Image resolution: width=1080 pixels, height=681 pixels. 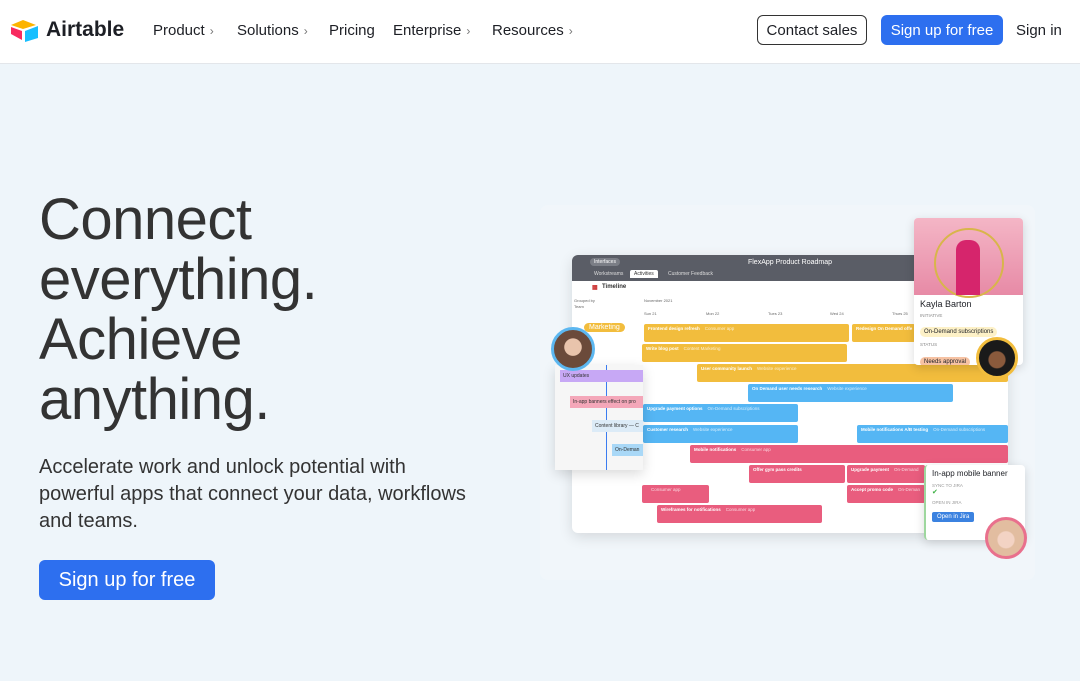 What do you see at coordinates (650, 313) in the screenshot?
I see `day-label: Sun 21` at bounding box center [650, 313].